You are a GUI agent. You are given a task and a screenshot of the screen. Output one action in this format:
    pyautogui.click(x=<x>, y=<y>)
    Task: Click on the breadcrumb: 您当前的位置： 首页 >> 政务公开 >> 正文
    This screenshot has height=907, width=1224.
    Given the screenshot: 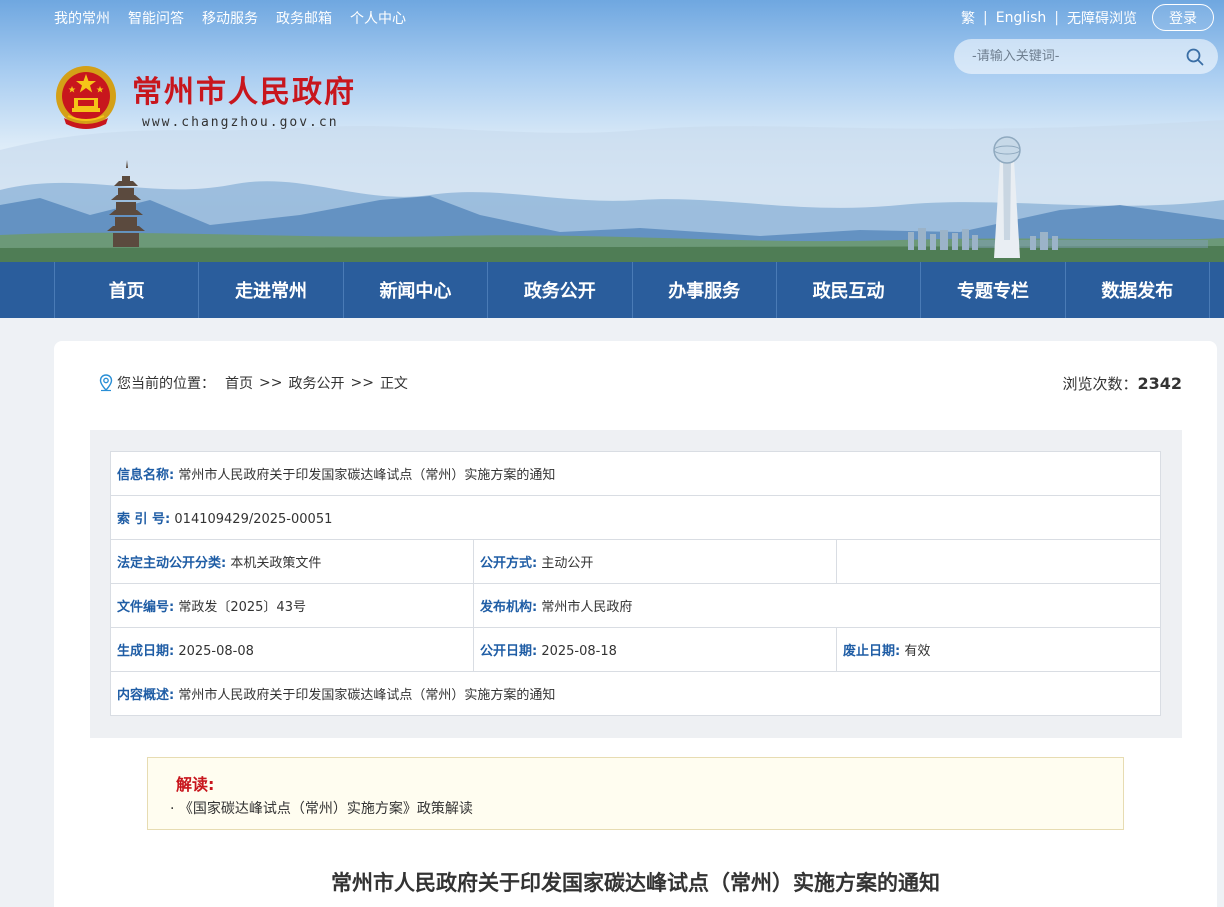 What is the action you would take?
    pyautogui.click(x=253, y=383)
    